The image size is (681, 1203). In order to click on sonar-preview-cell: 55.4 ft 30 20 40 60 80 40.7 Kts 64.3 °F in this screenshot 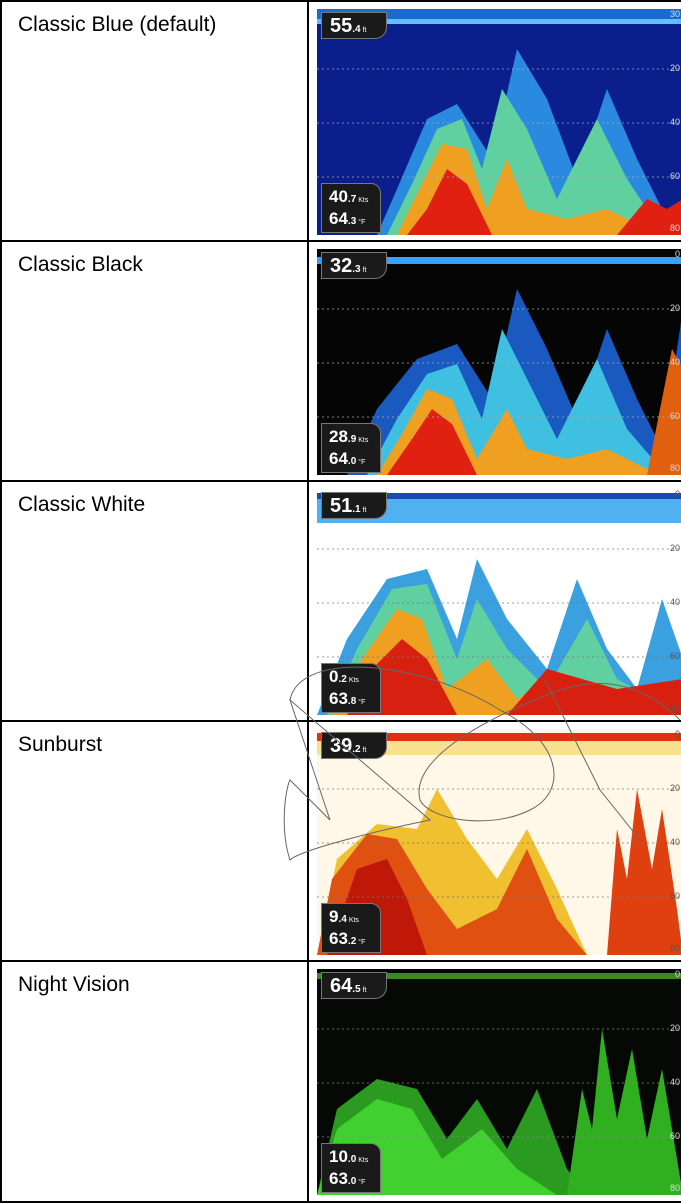, I will do `click(494, 121)`.